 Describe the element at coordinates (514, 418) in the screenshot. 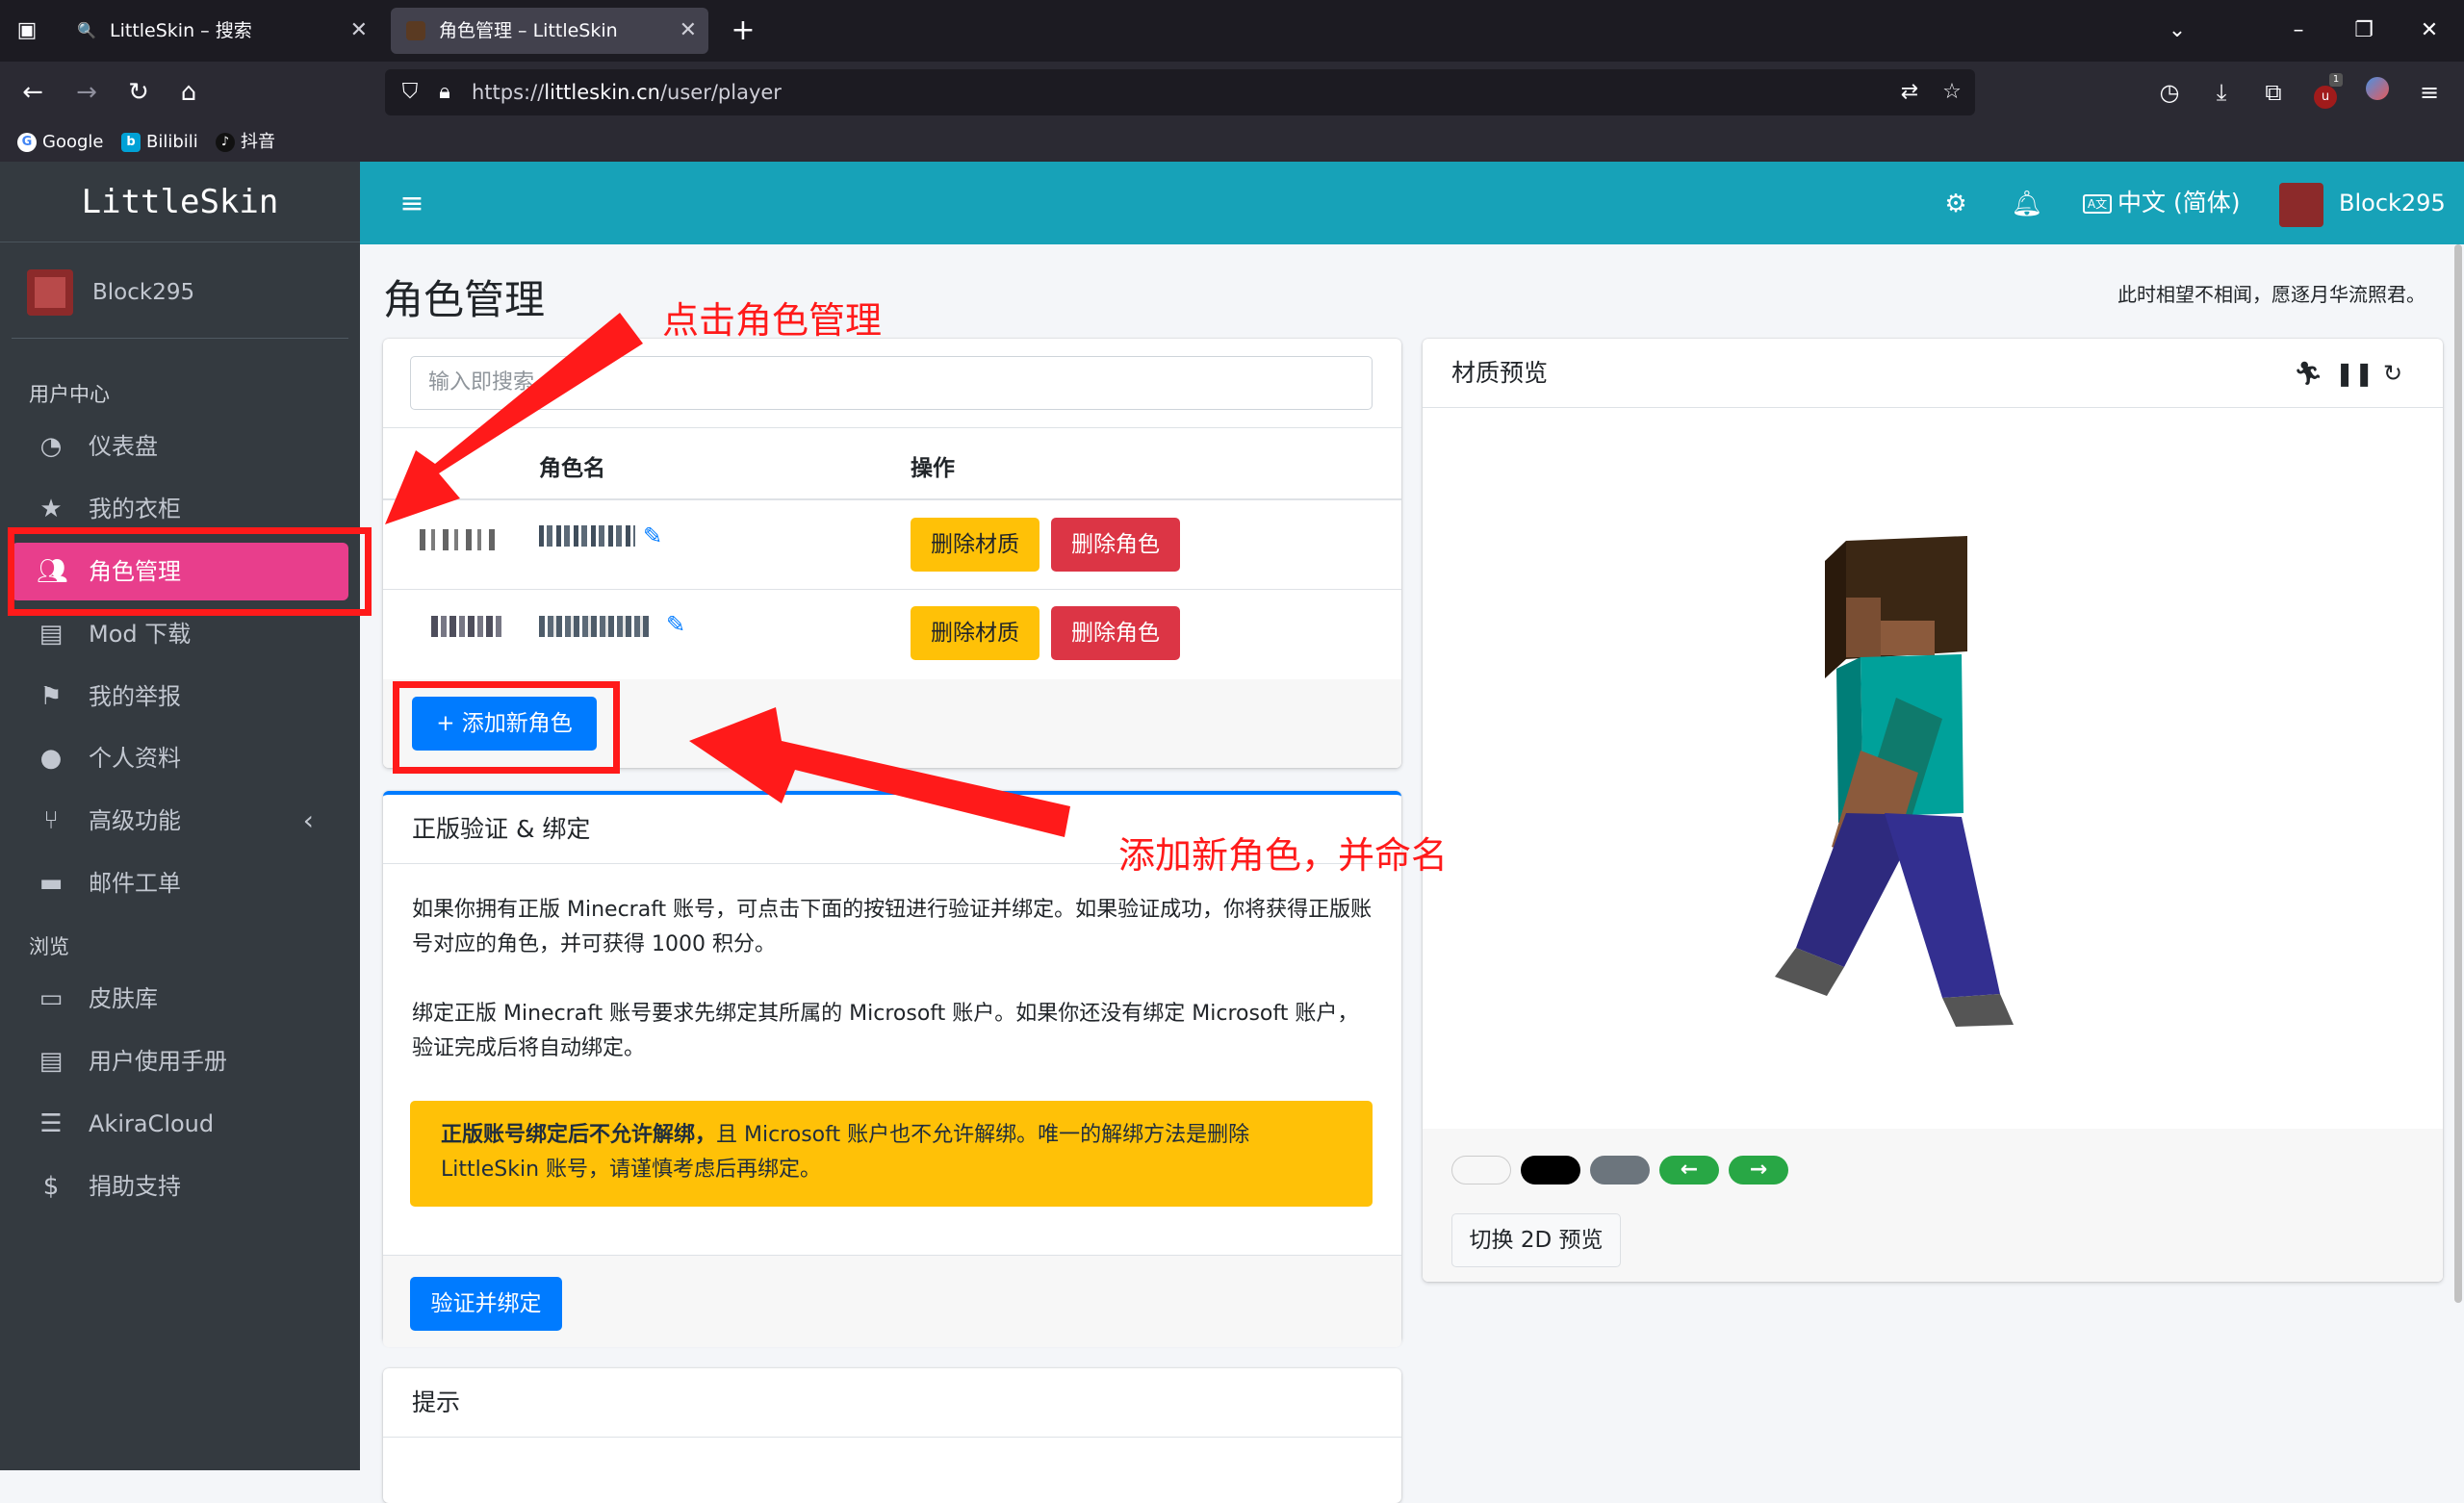

I see `arrow-to-sidebar` at that location.